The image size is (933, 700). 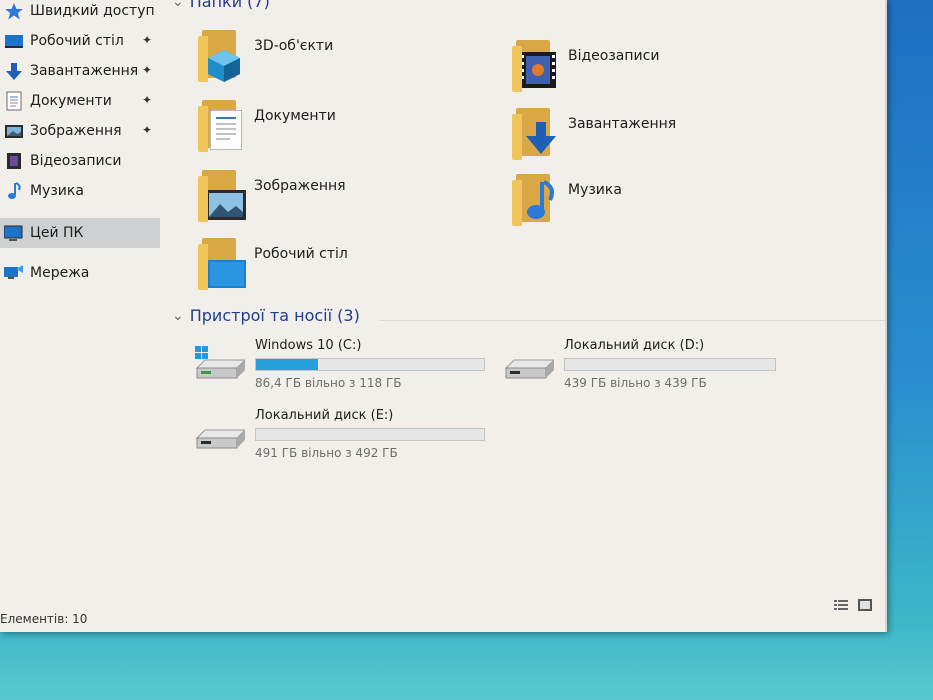 I want to click on desktop-icon, so click(x=14, y=41).